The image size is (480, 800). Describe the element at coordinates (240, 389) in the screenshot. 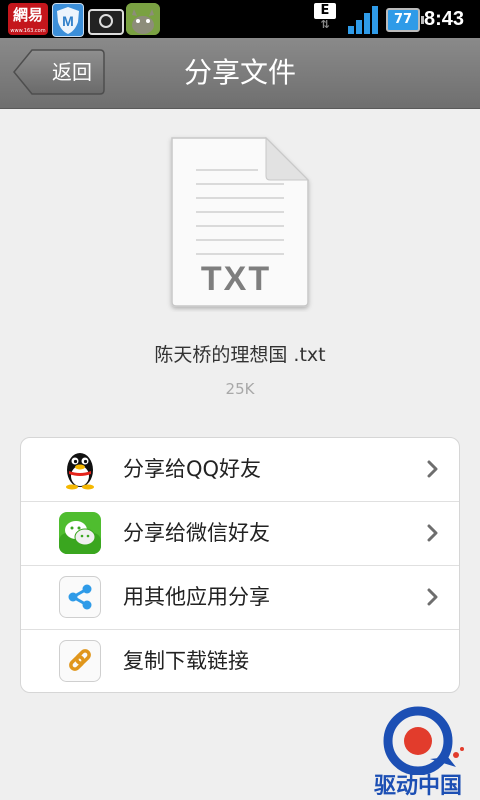

I see `file-size: 25K` at that location.